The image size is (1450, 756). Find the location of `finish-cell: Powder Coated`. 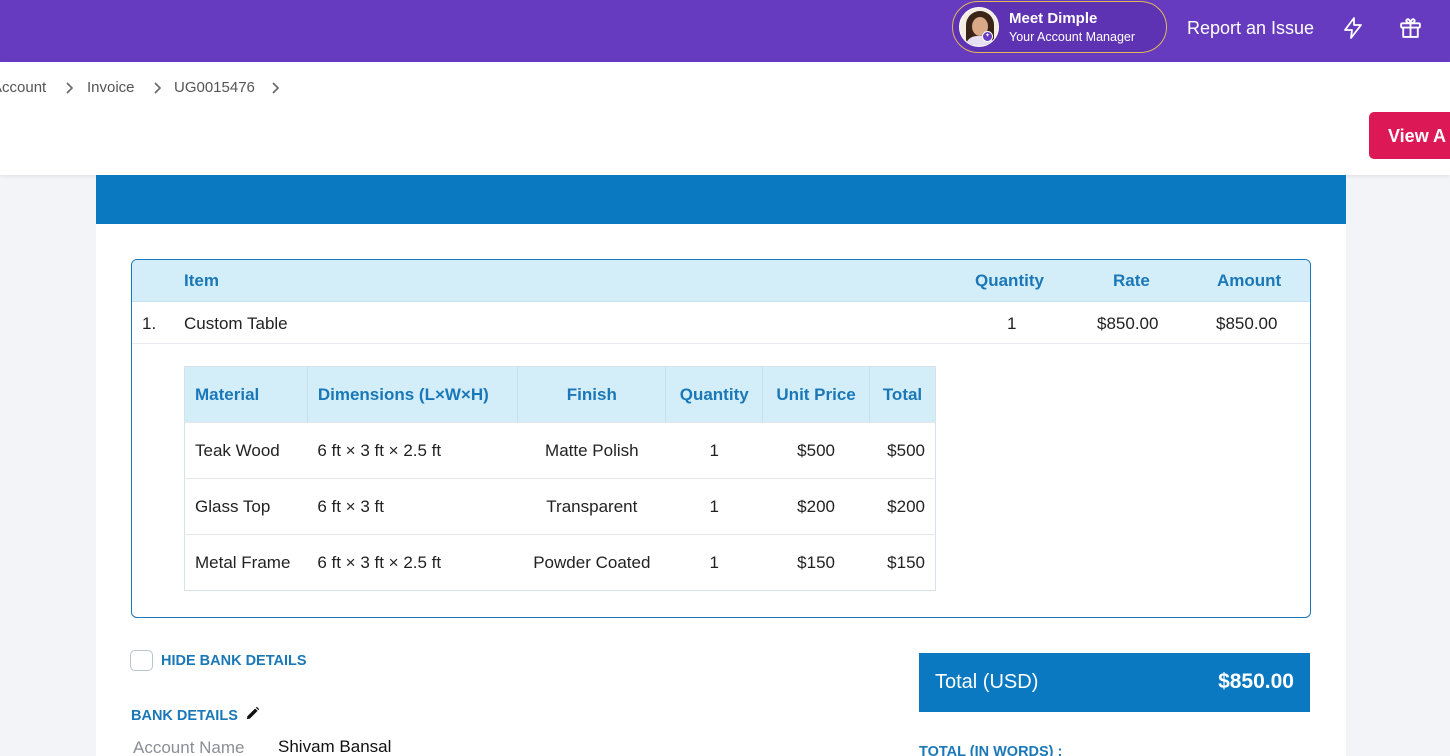

finish-cell: Powder Coated is located at coordinates (591, 562).